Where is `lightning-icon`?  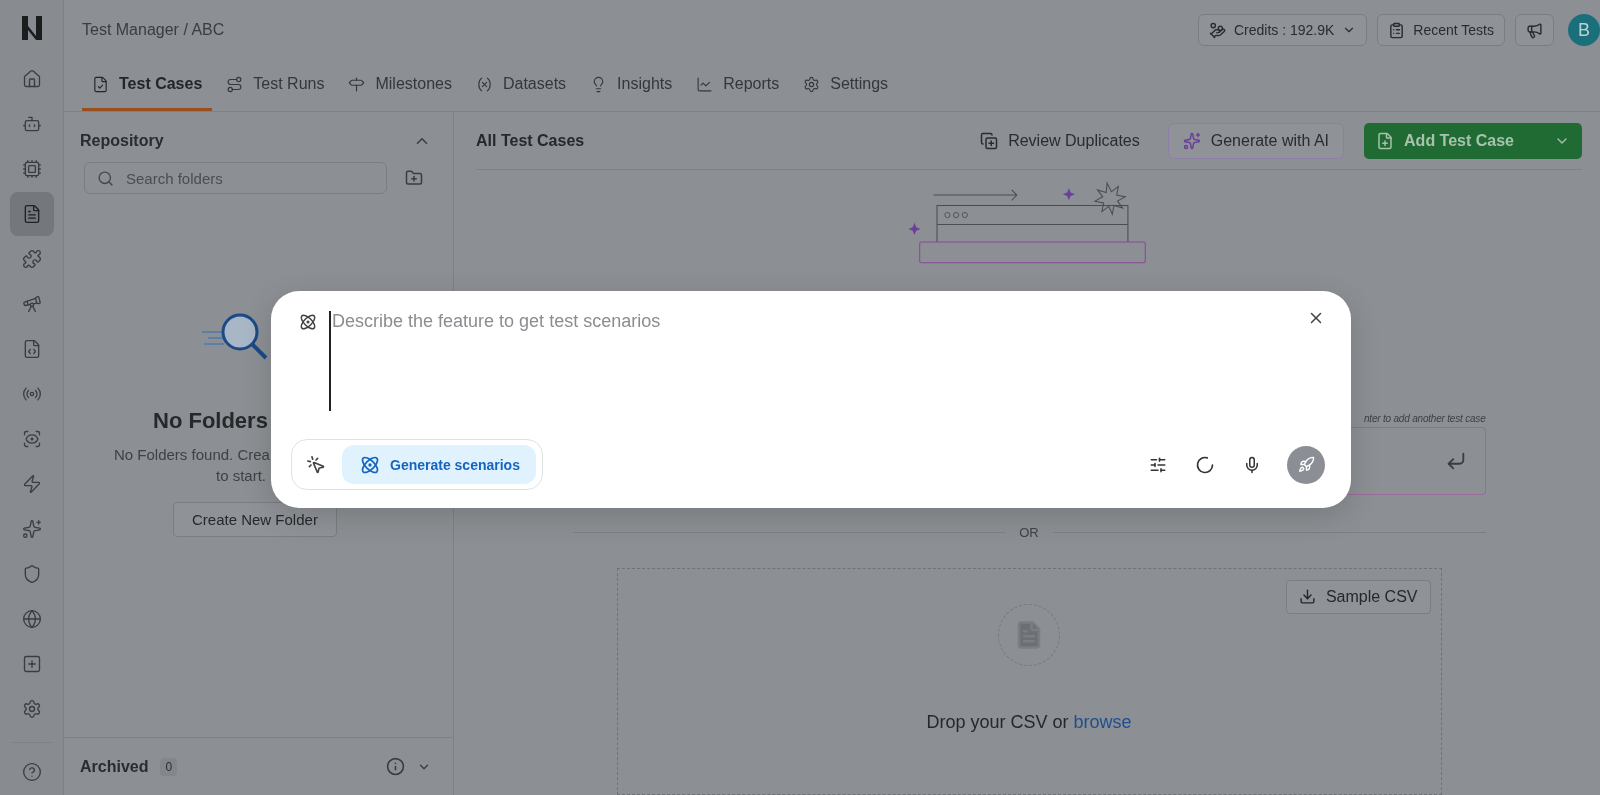
lightning-icon is located at coordinates (31, 484).